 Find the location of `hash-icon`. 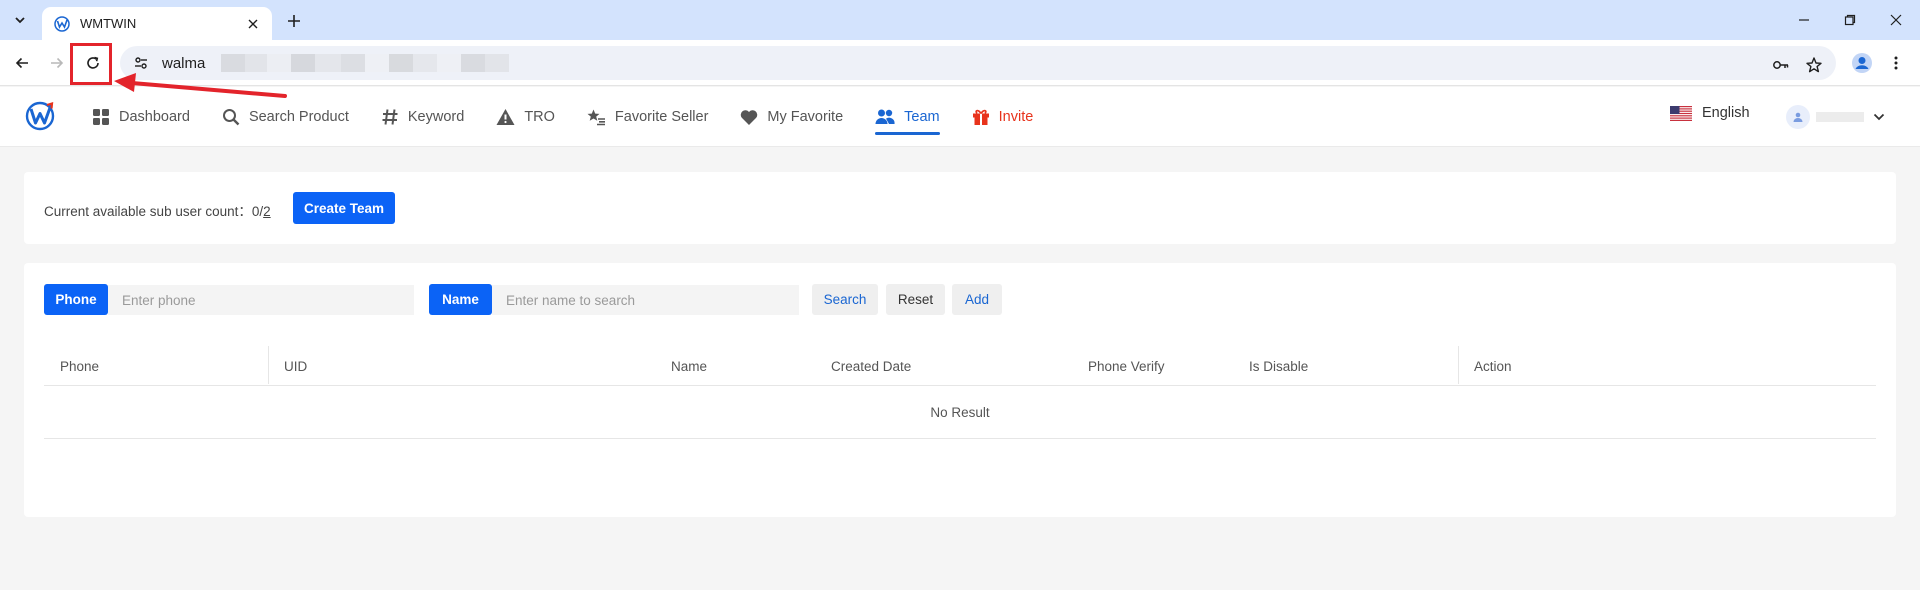

hash-icon is located at coordinates (390, 117).